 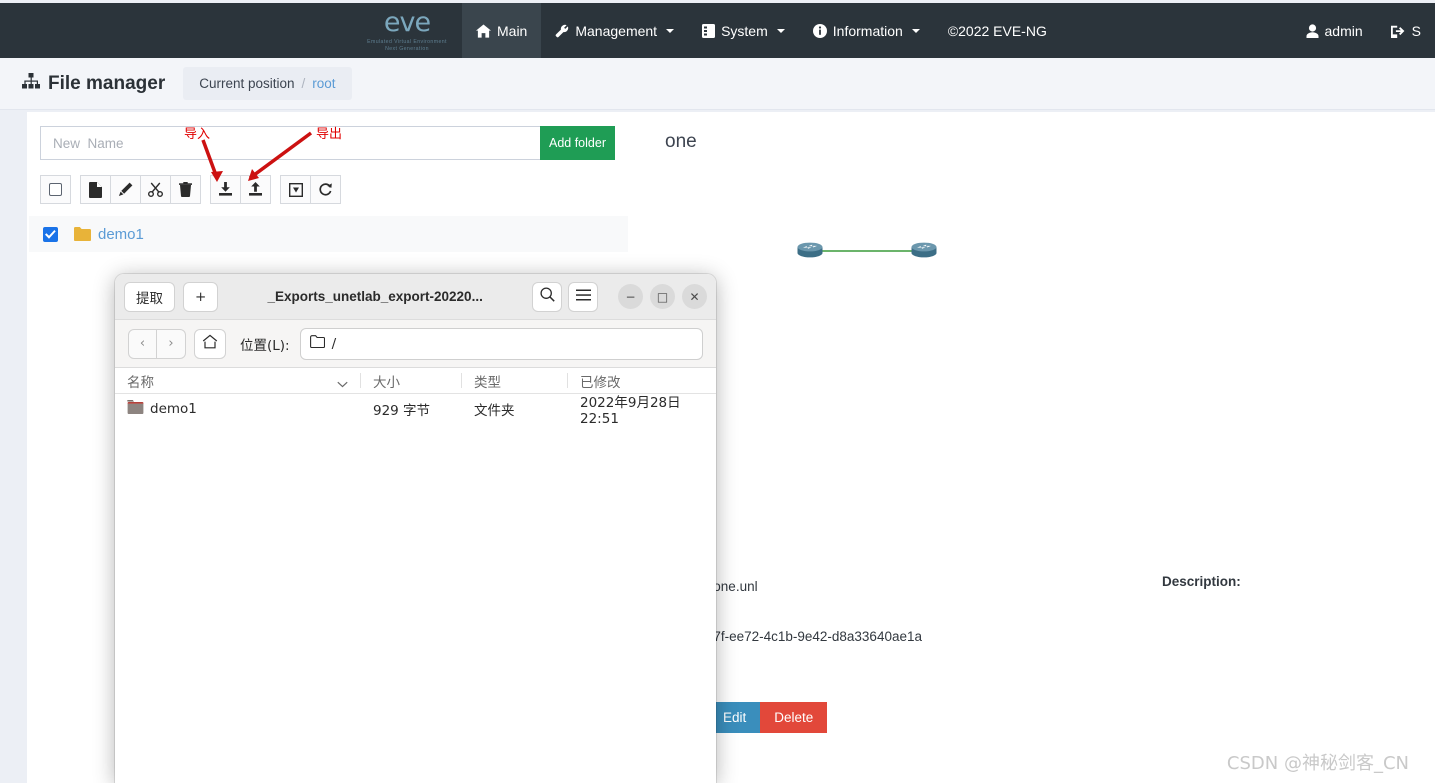 I want to click on user-icon, so click(x=1312, y=30).